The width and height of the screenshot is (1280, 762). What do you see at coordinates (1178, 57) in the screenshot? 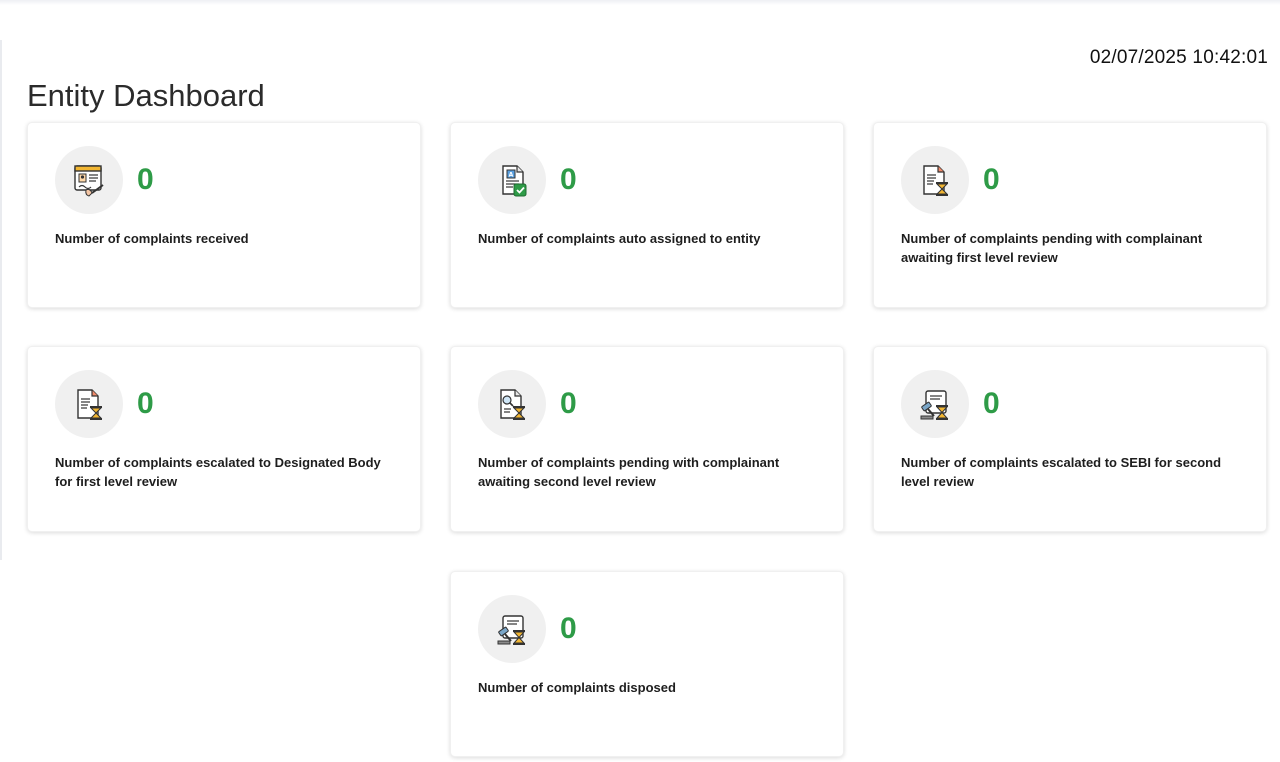
I see `current-datetime: 02/07/2025 10:42:01` at bounding box center [1178, 57].